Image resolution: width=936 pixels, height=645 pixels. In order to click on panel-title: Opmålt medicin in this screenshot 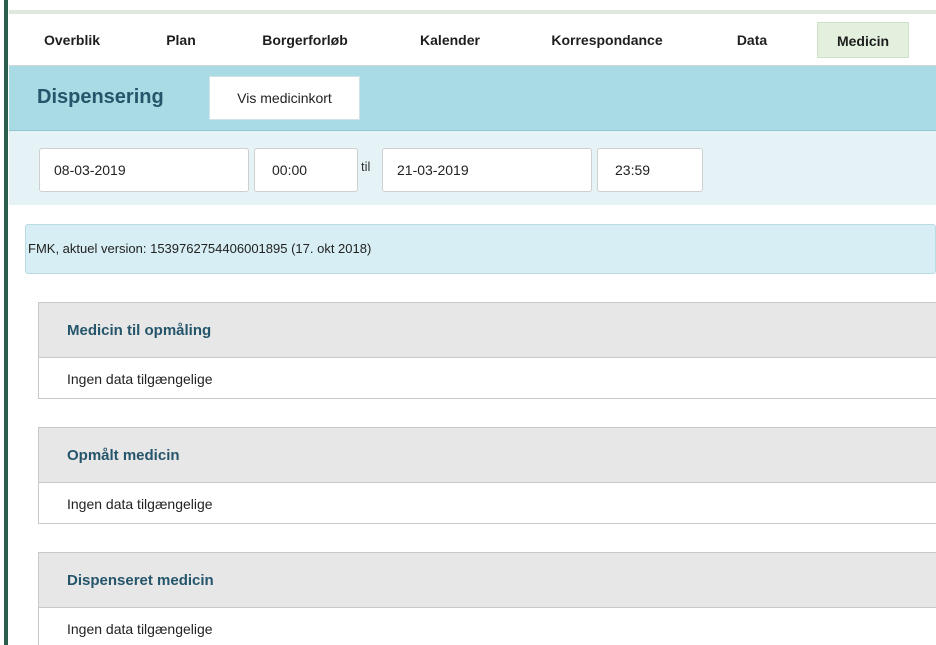, I will do `click(487, 455)`.